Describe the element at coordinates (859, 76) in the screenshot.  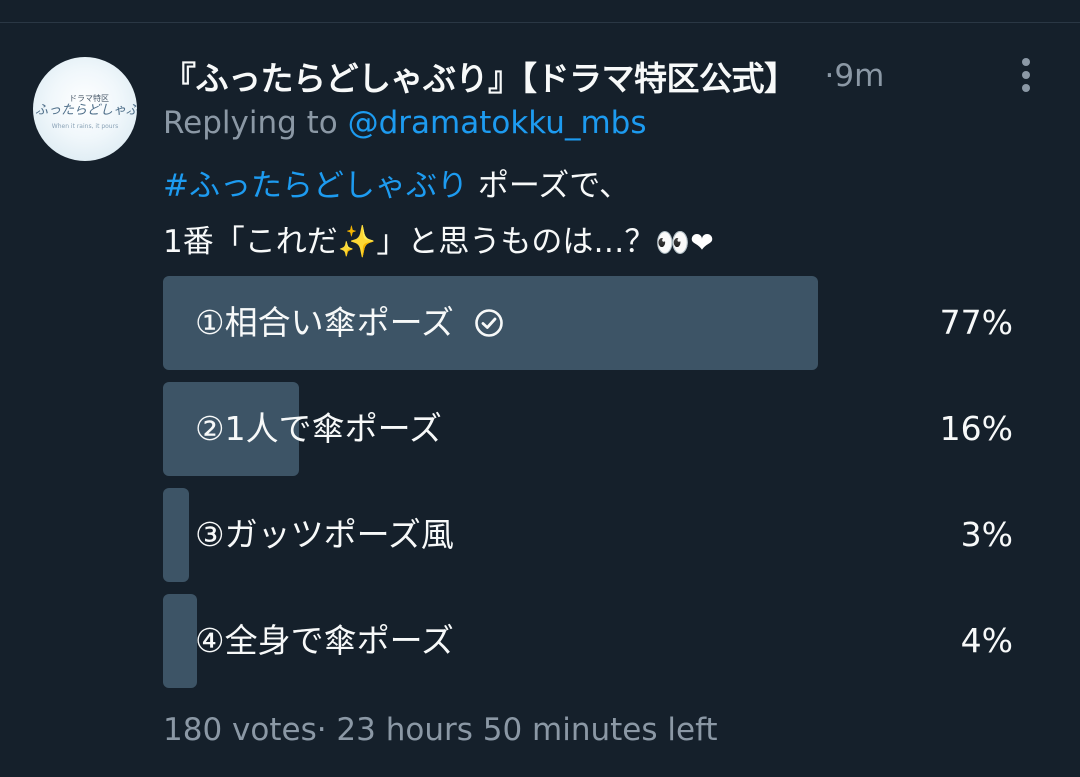
I see `time-value: 9m` at that location.